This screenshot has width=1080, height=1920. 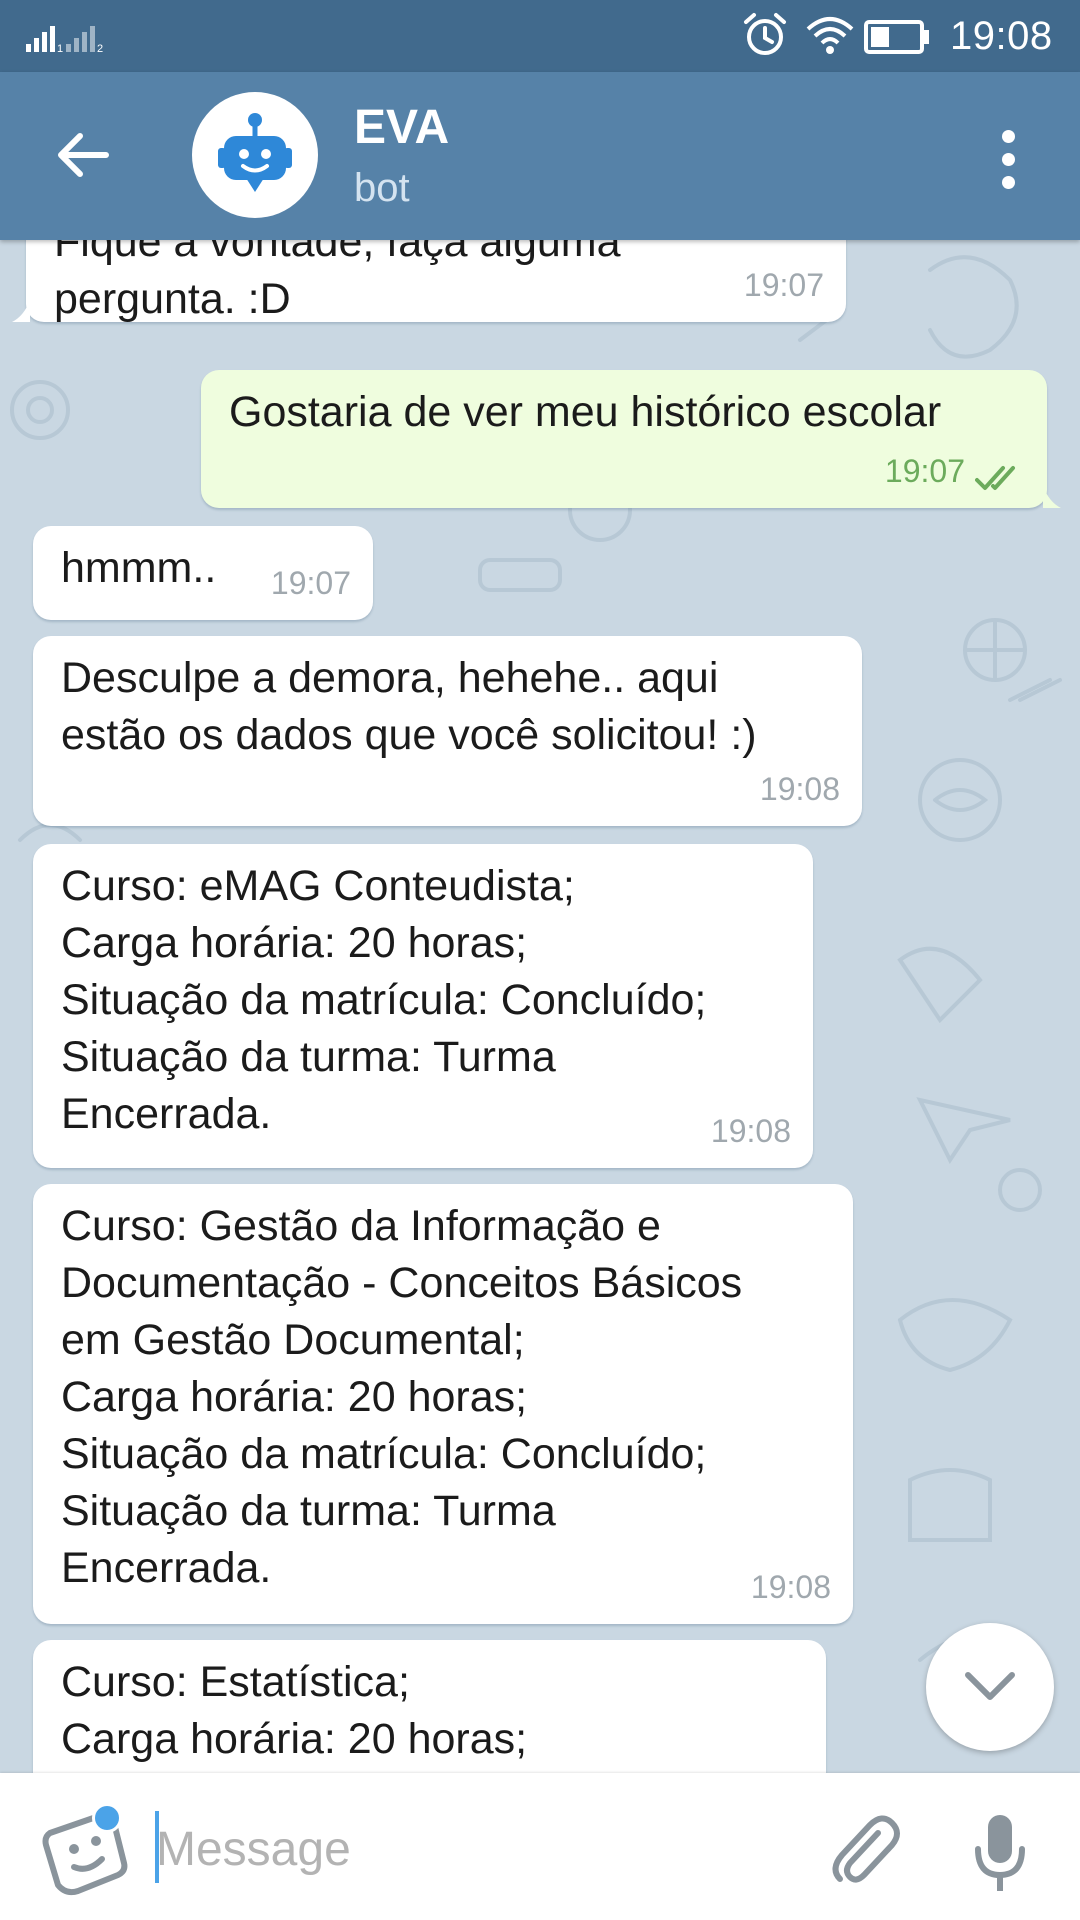 I want to click on chevron-down-icon, so click(x=990, y=1686).